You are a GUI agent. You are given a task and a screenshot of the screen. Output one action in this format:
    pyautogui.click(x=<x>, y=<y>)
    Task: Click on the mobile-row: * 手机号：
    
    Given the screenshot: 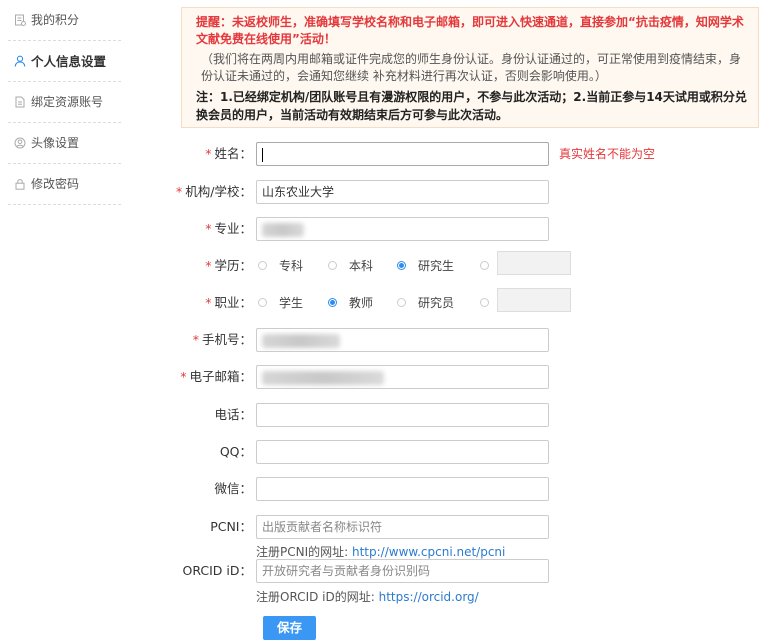 What is the action you would take?
    pyautogui.click(x=460, y=340)
    